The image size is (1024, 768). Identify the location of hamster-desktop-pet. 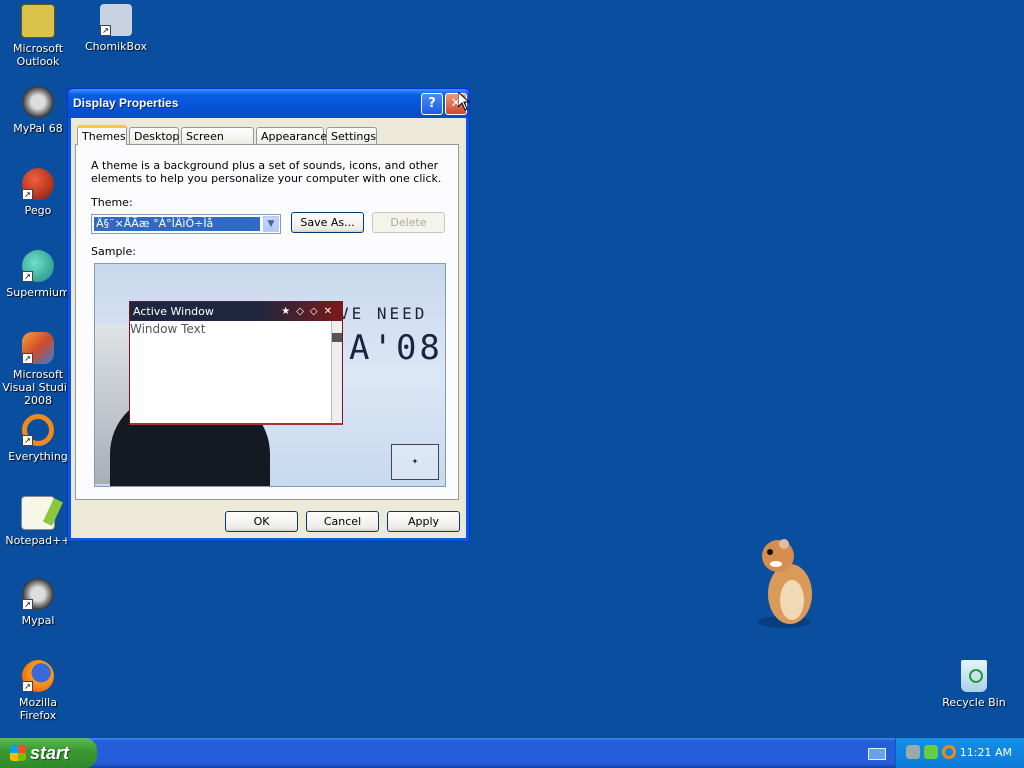
(787, 582).